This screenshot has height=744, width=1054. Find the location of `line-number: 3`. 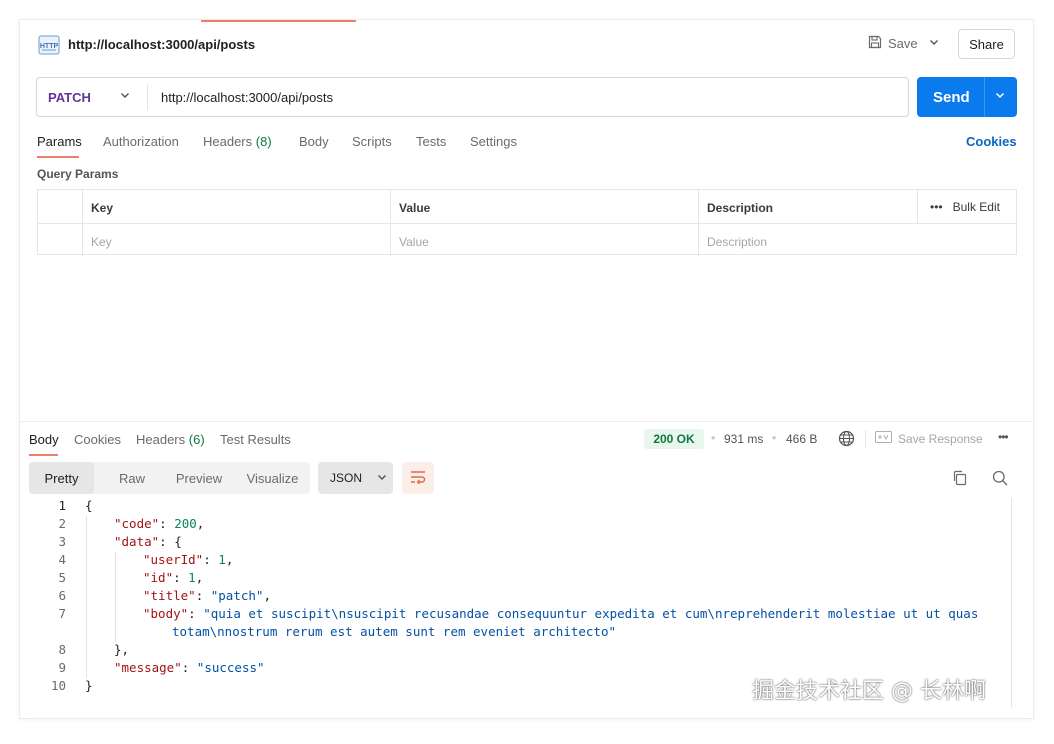

line-number: 3 is located at coordinates (62, 541).